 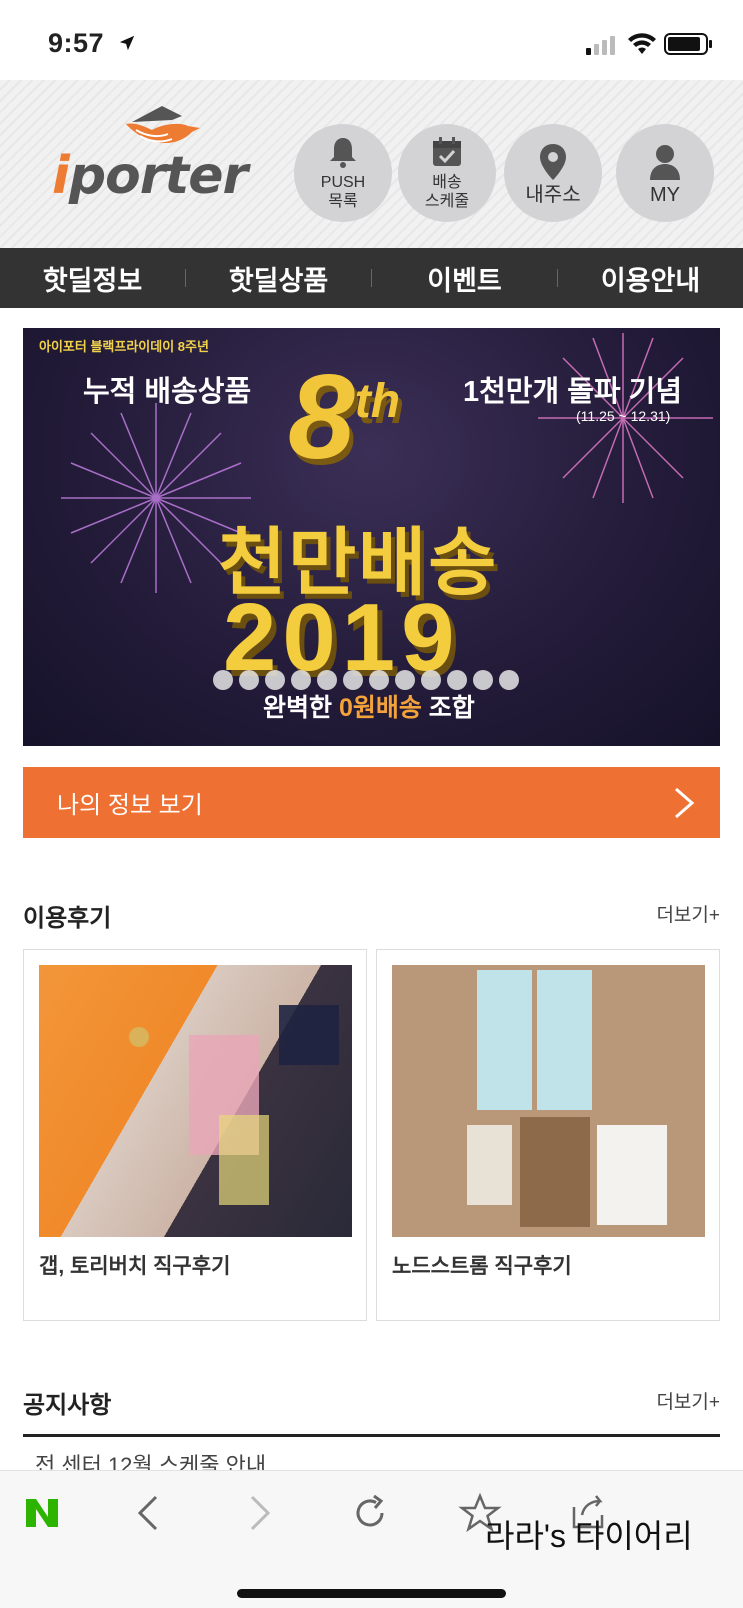 I want to click on watermark-text: 라라's 타이어리, so click(x=589, y=1536).